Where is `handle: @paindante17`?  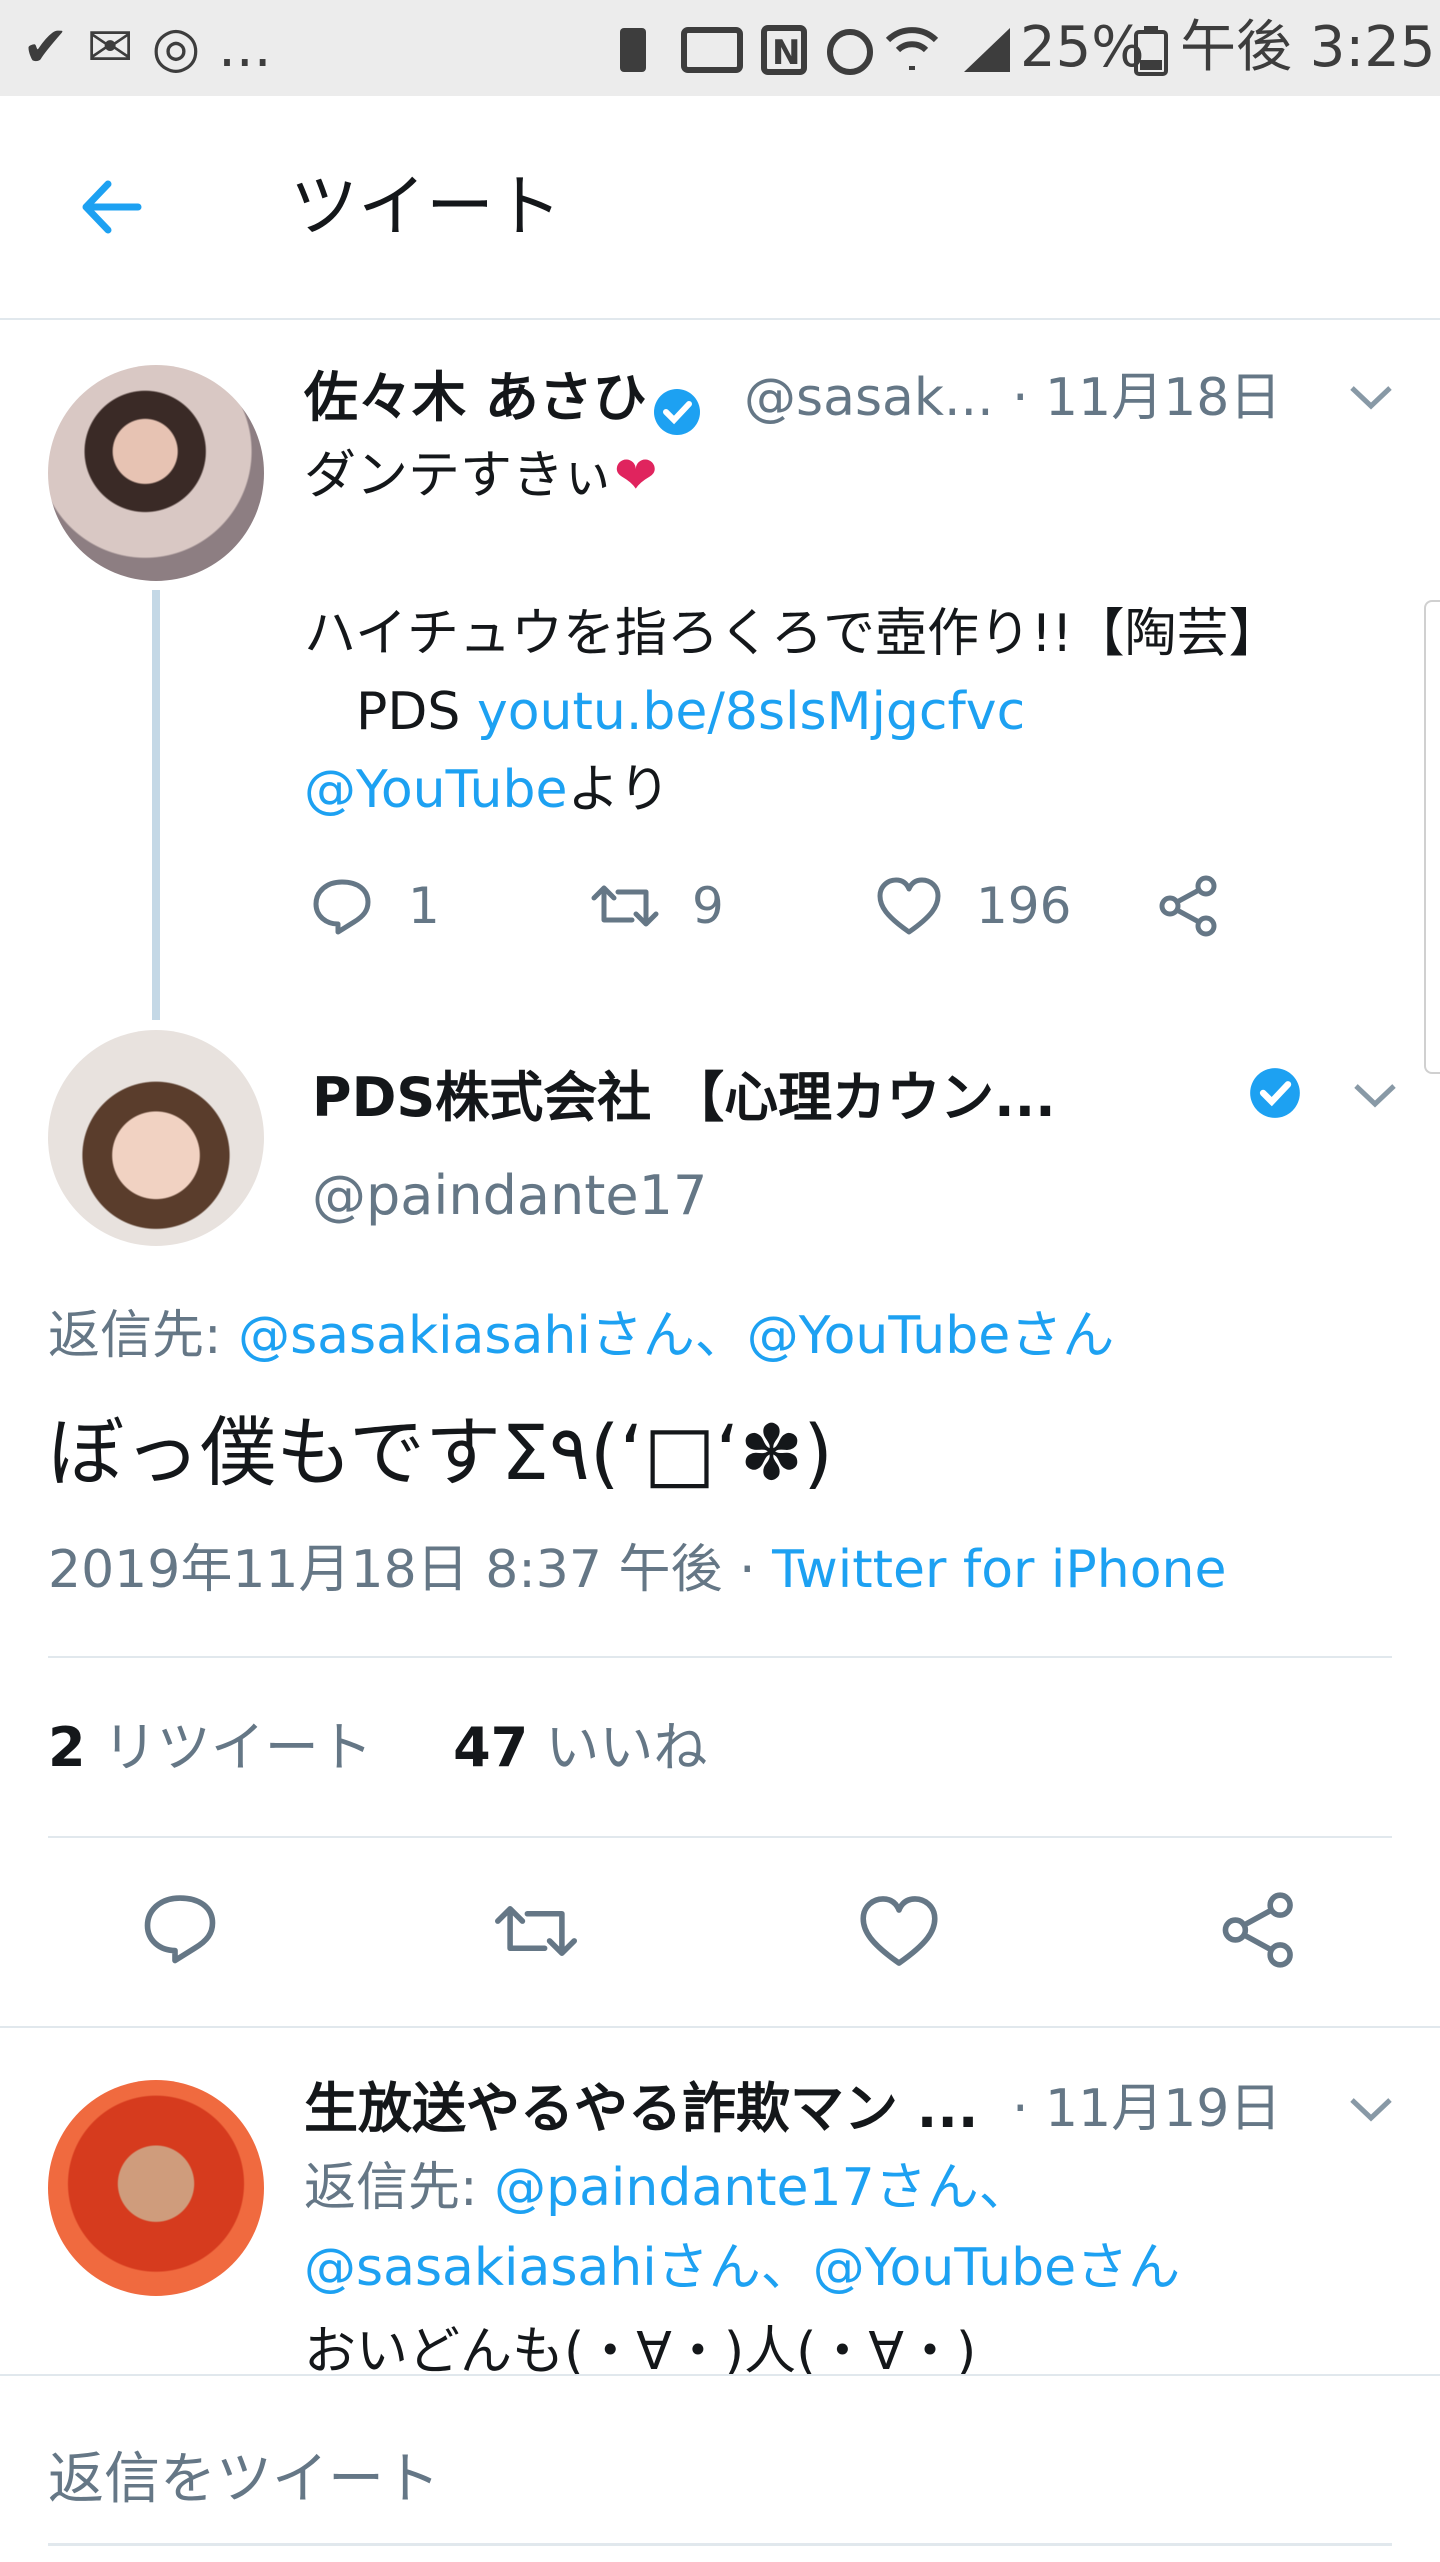 handle: @paindante17 is located at coordinates (509, 1196).